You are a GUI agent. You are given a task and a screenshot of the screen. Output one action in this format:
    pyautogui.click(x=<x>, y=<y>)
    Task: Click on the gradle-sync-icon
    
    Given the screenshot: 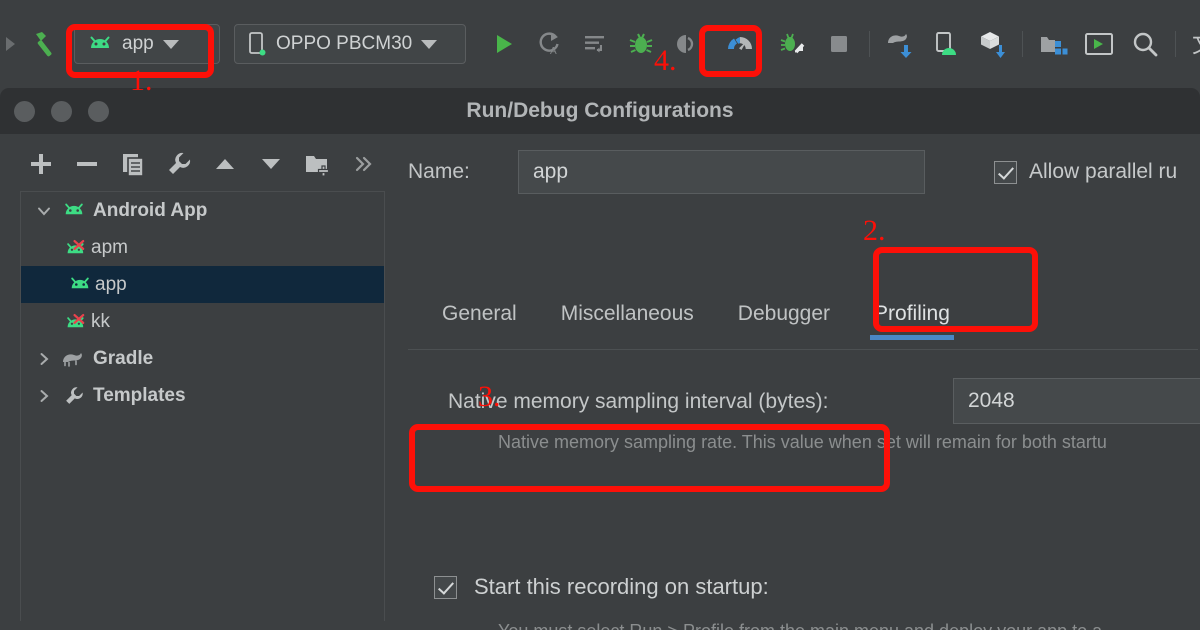 What is the action you would take?
    pyautogui.click(x=900, y=44)
    